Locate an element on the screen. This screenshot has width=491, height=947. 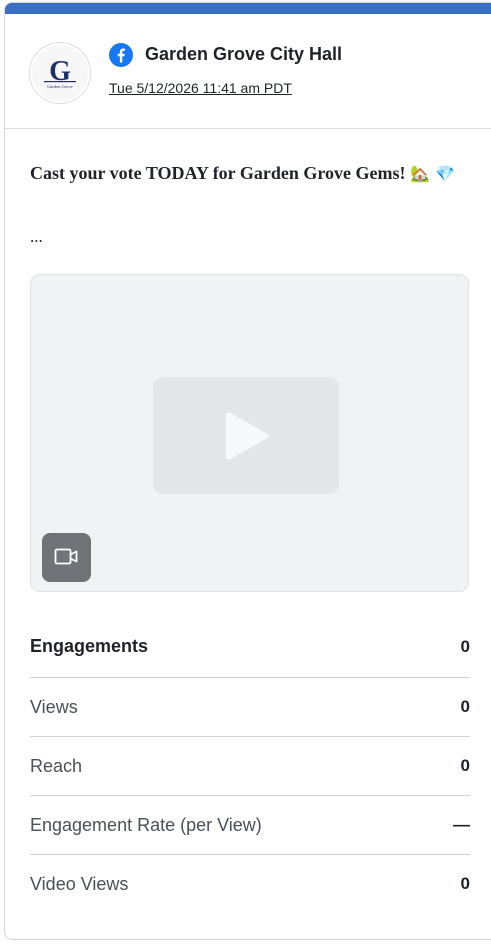
metric-label: Engagements is located at coordinates (89, 646).